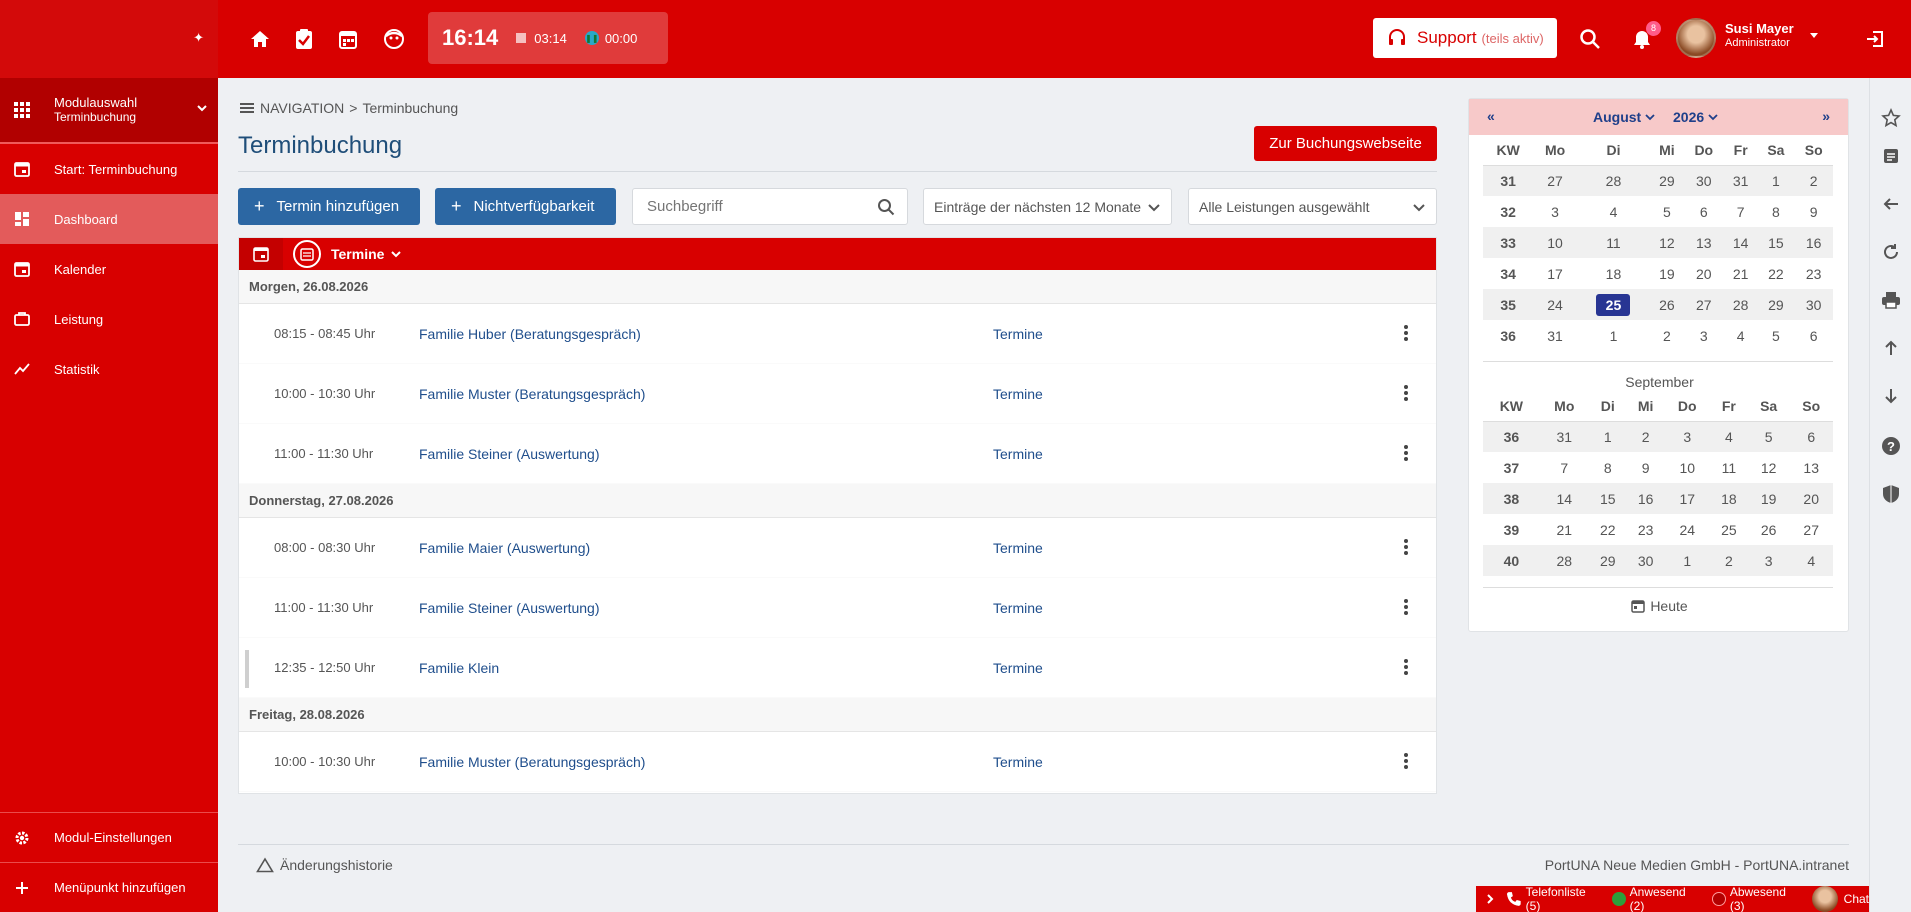  Describe the element at coordinates (109, 887) in the screenshot. I see `sidebar-item-menüpunkt-hinzufügen: Menüpunkt hinzufügen` at that location.